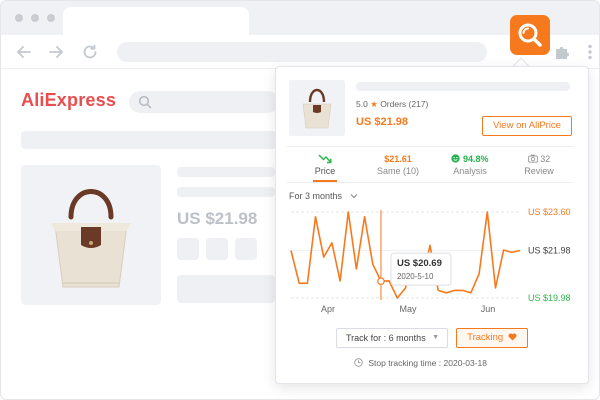  I want to click on x-tick-label: May, so click(408, 309).